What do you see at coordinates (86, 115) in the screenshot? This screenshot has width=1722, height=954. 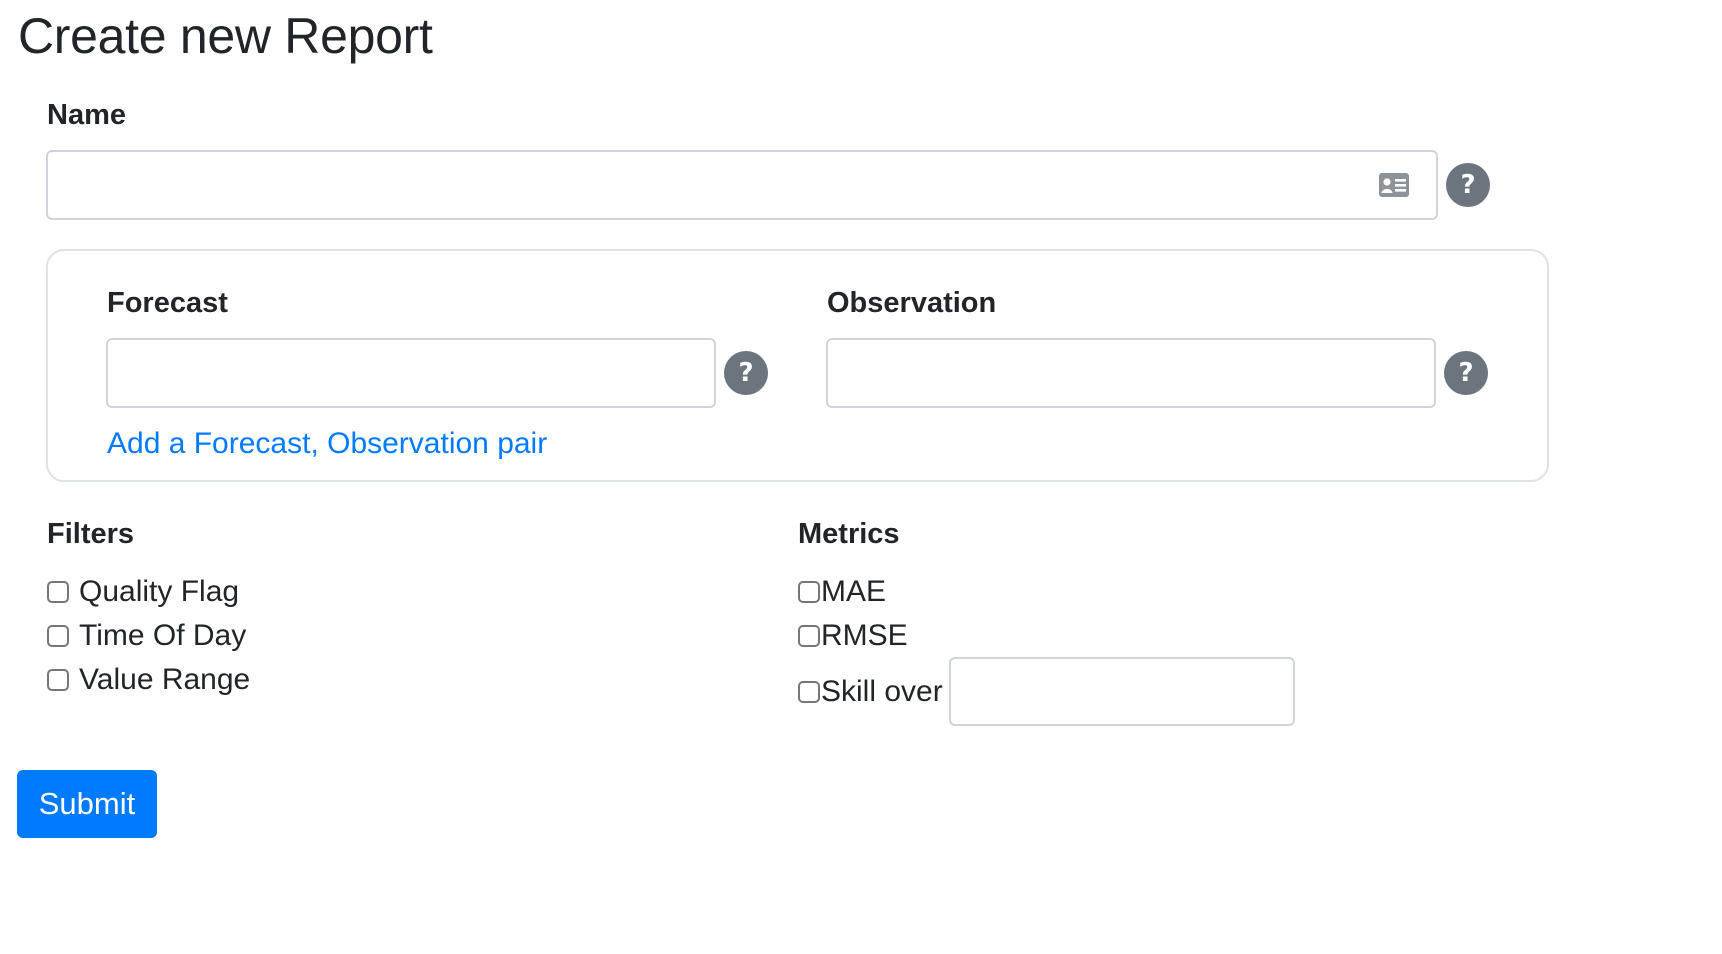 I see `name-label: Name` at bounding box center [86, 115].